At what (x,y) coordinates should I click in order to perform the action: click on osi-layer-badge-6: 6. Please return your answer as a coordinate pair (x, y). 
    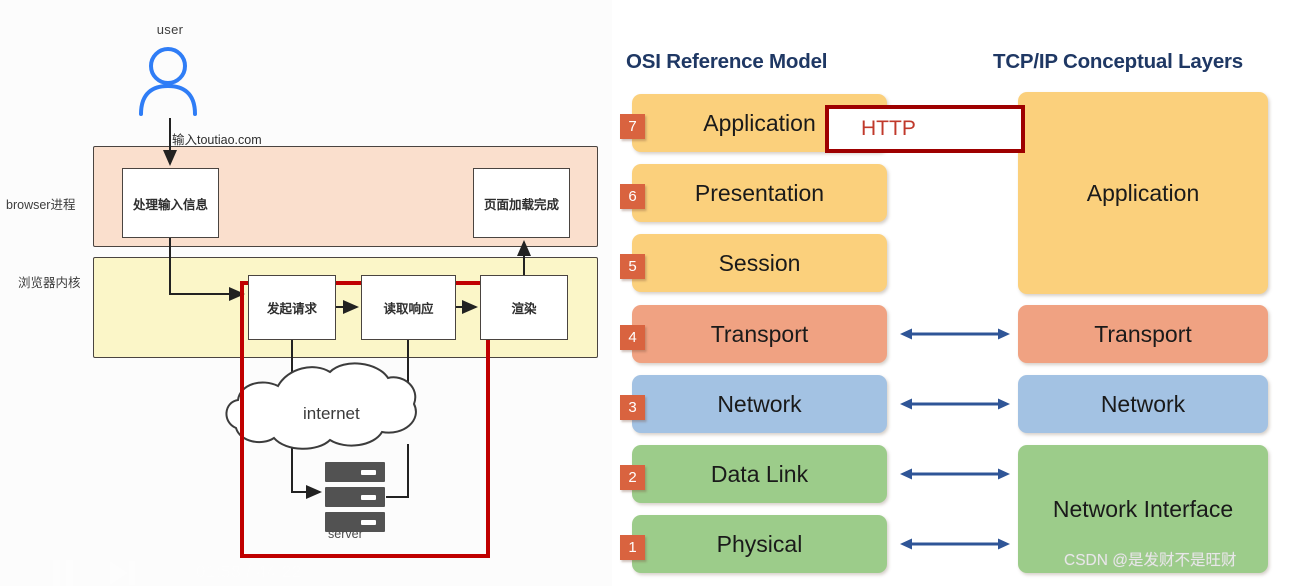
    Looking at the image, I should click on (632, 196).